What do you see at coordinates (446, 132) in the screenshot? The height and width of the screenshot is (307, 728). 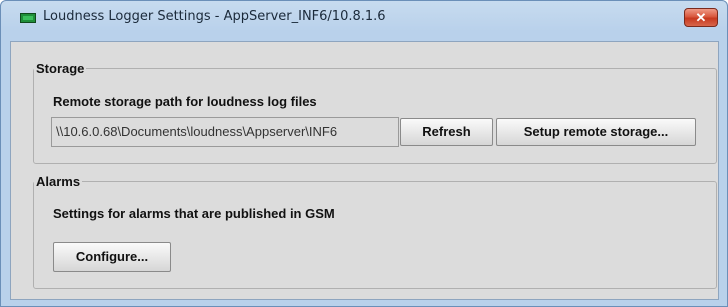 I see `refresh-button: Refresh` at bounding box center [446, 132].